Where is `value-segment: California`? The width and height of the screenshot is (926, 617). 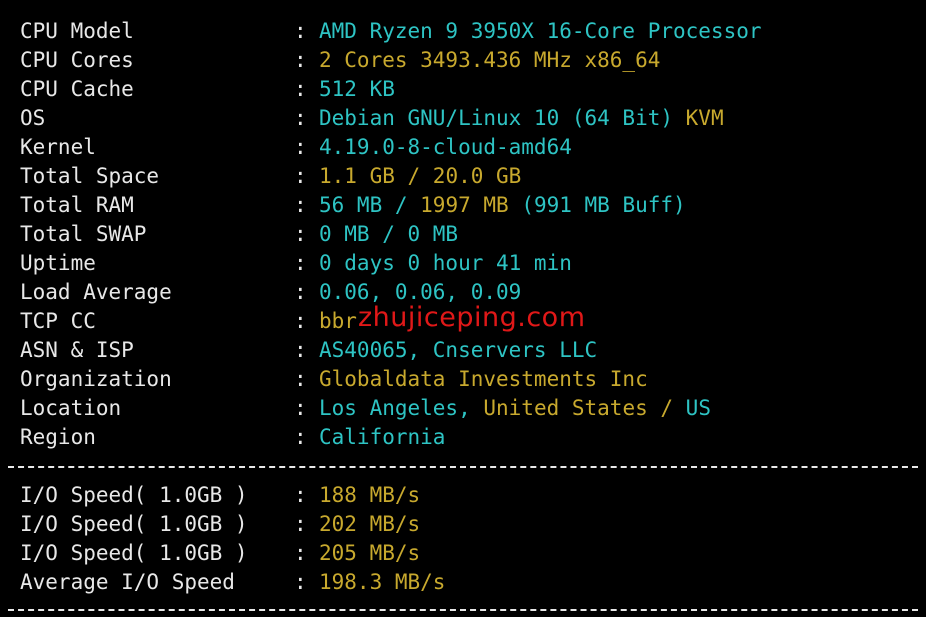 value-segment: California is located at coordinates (382, 437).